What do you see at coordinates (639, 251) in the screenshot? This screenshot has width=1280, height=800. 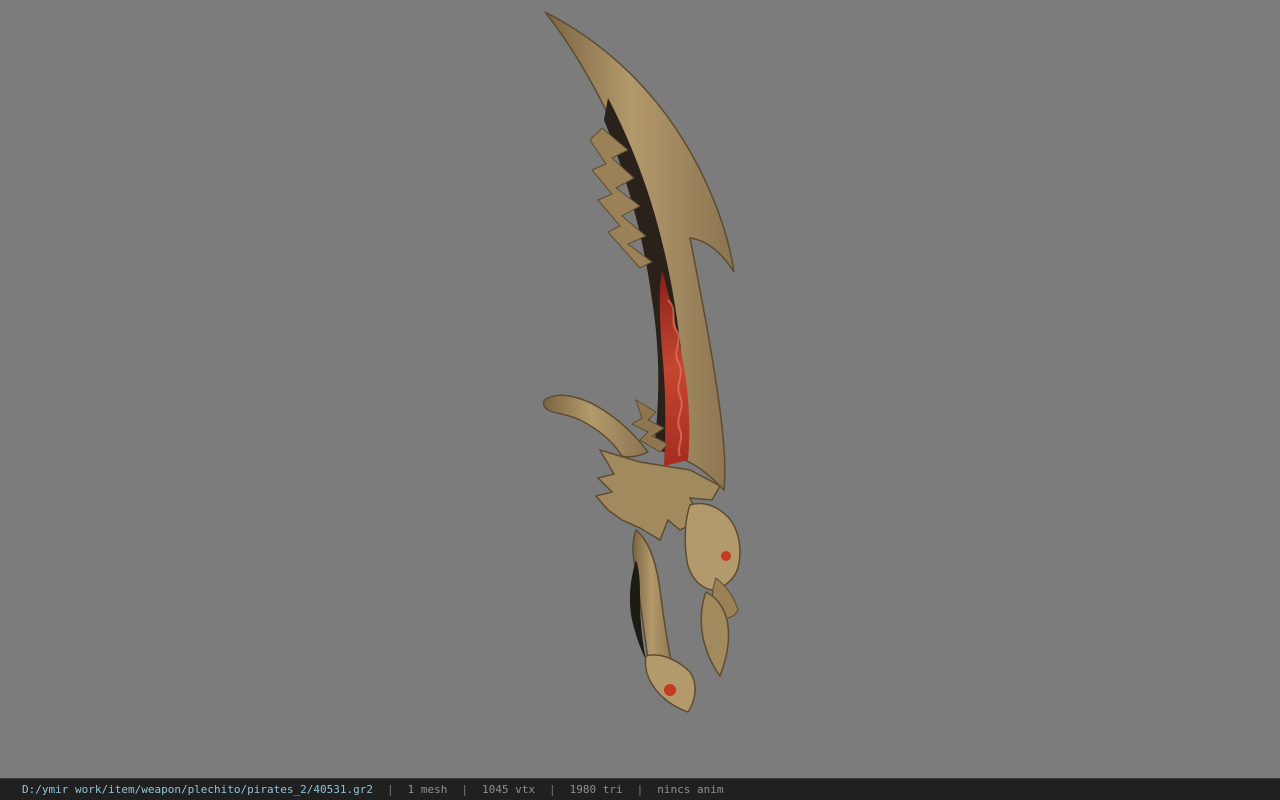 I see `blade-back` at bounding box center [639, 251].